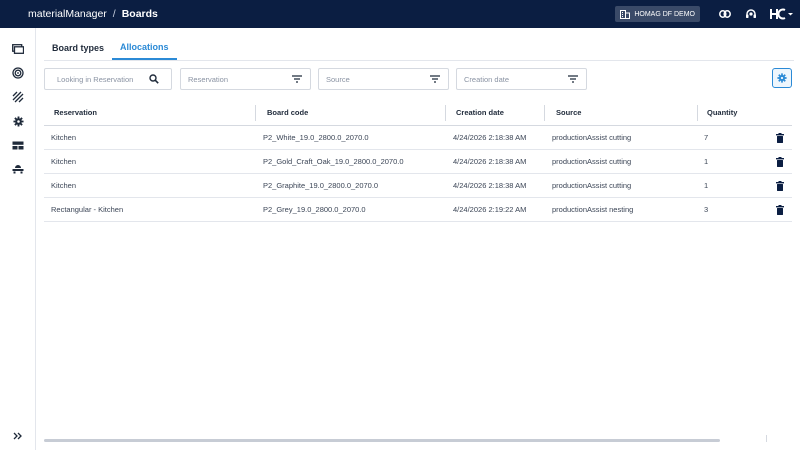  What do you see at coordinates (664, 14) in the screenshot?
I see `tenant-label: HOMAG DF DEMO` at bounding box center [664, 14].